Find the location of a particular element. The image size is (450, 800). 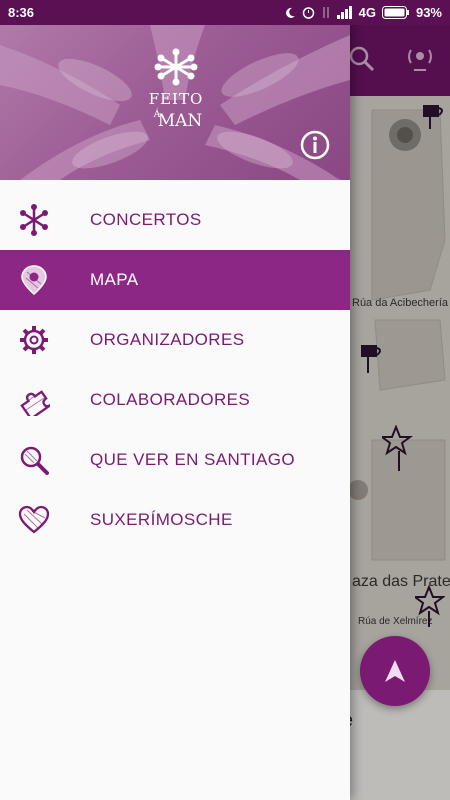

moon-icon is located at coordinates (290, 12).